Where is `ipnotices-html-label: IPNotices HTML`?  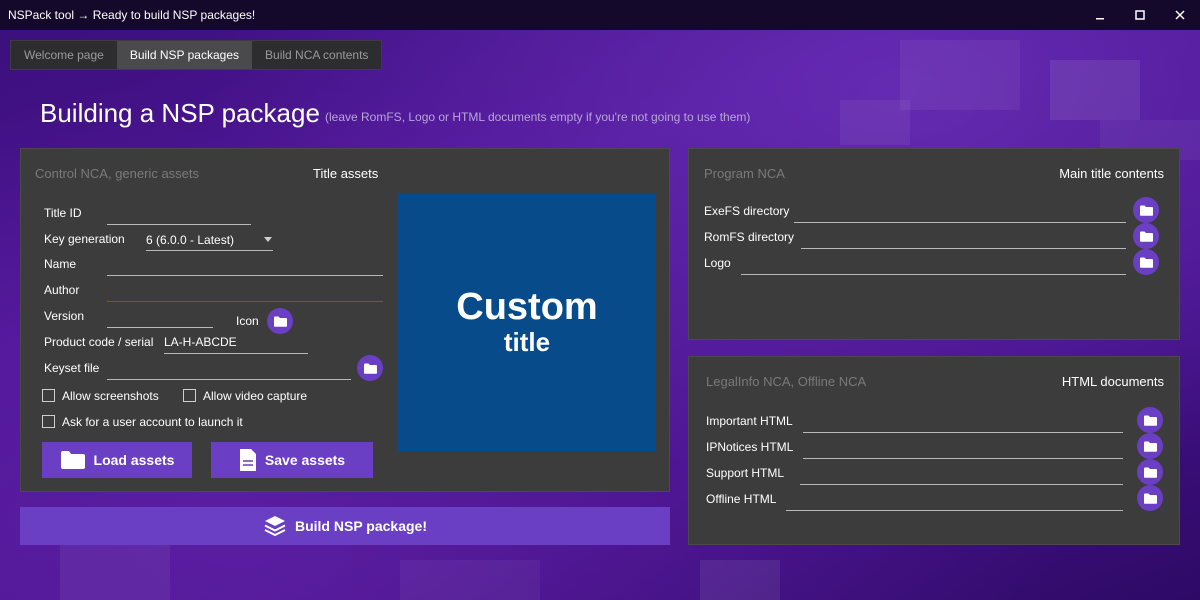
ipnotices-html-label: IPNotices HTML is located at coordinates (750, 447).